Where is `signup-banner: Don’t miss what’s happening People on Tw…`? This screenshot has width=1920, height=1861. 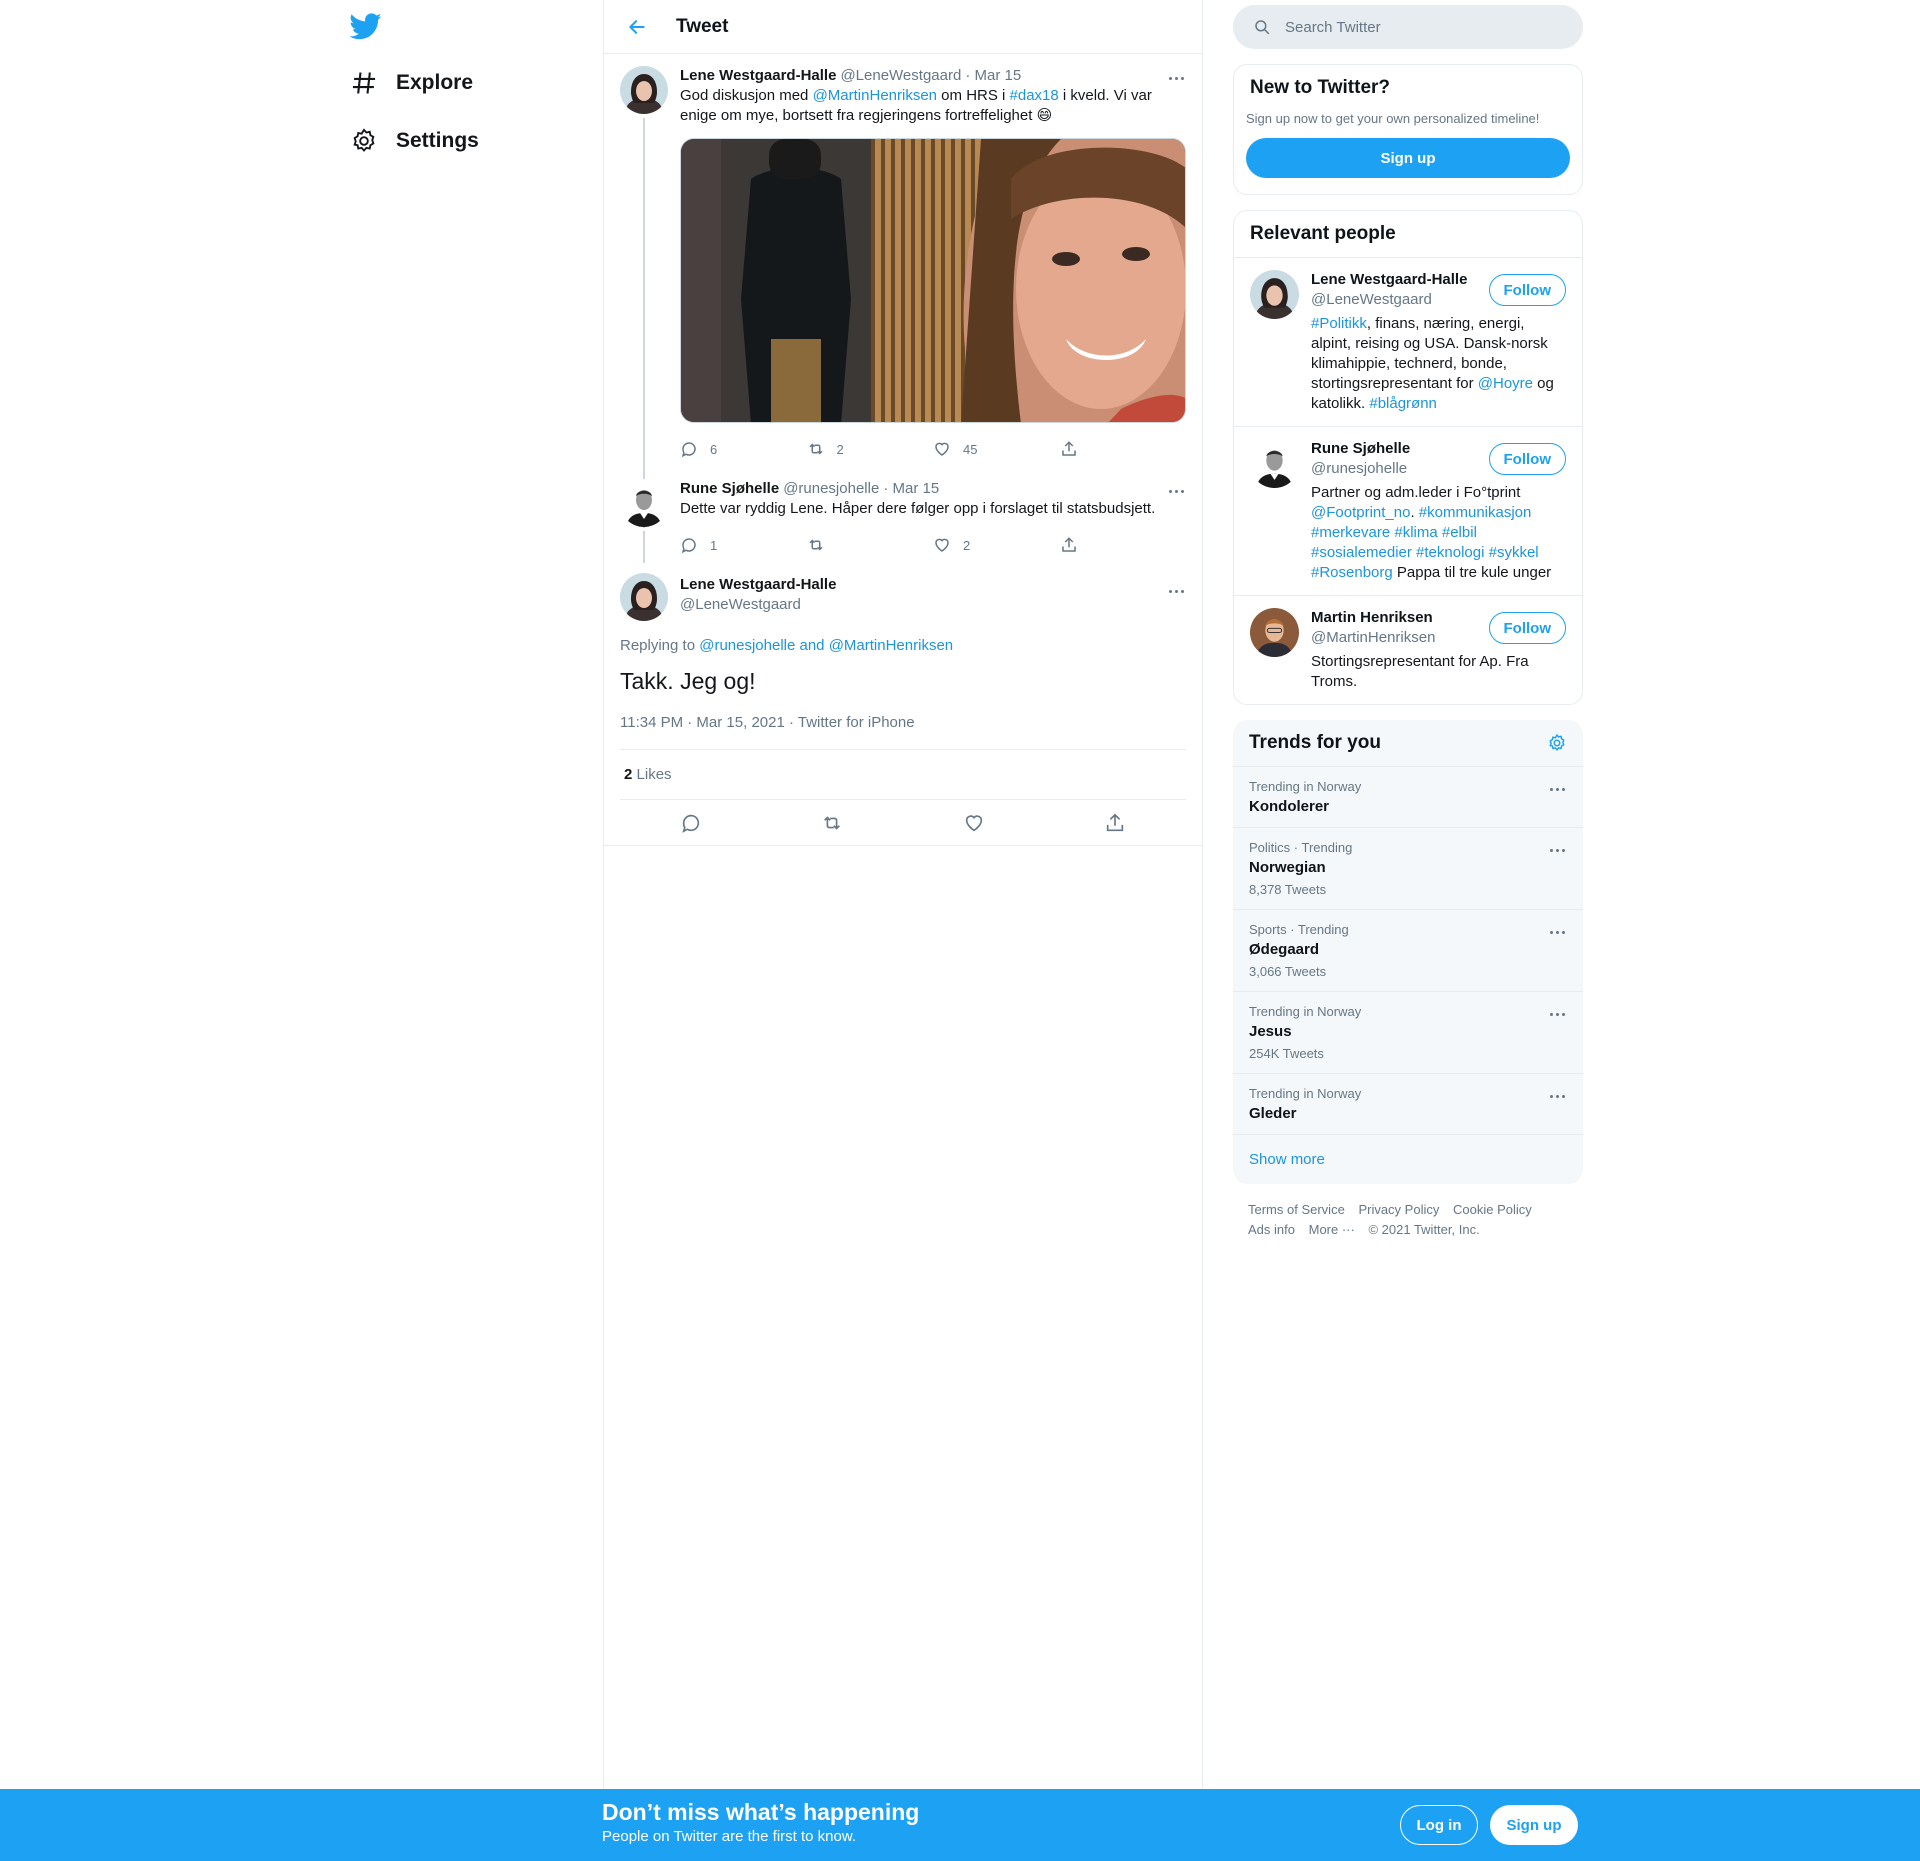
signup-banner: Don’t miss what’s happening People on Tw… is located at coordinates (960, 1825).